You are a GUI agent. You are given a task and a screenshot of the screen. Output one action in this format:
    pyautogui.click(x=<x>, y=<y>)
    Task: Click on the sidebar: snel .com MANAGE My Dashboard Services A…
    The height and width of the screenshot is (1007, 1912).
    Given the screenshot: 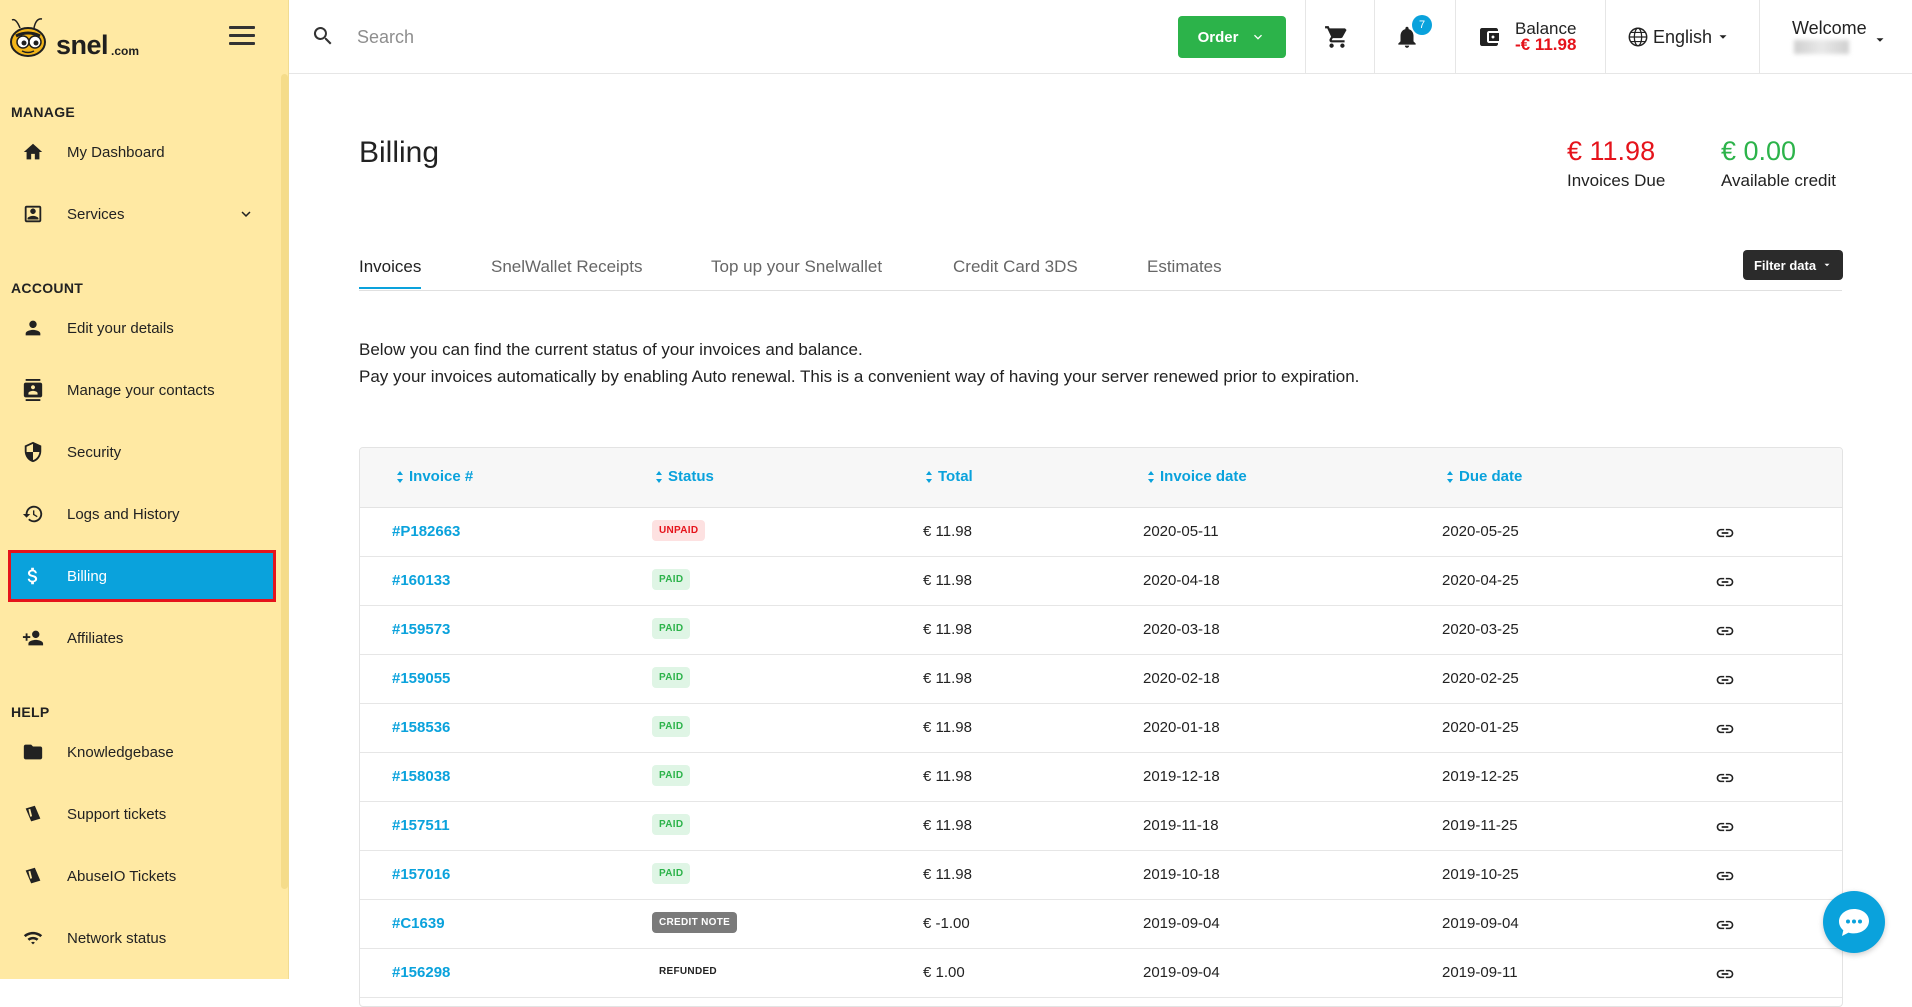 What is the action you would take?
    pyautogui.click(x=144, y=489)
    